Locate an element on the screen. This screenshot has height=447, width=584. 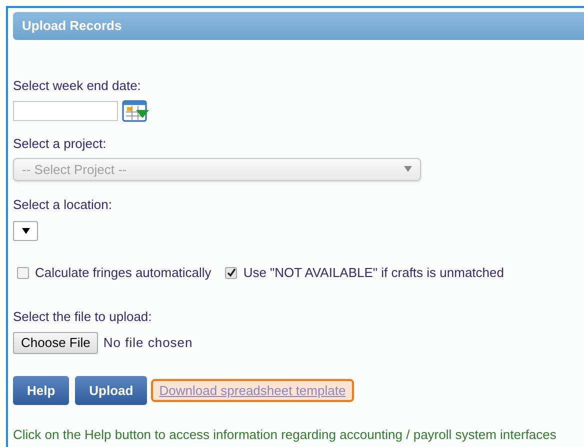
check-icon is located at coordinates (231, 273).